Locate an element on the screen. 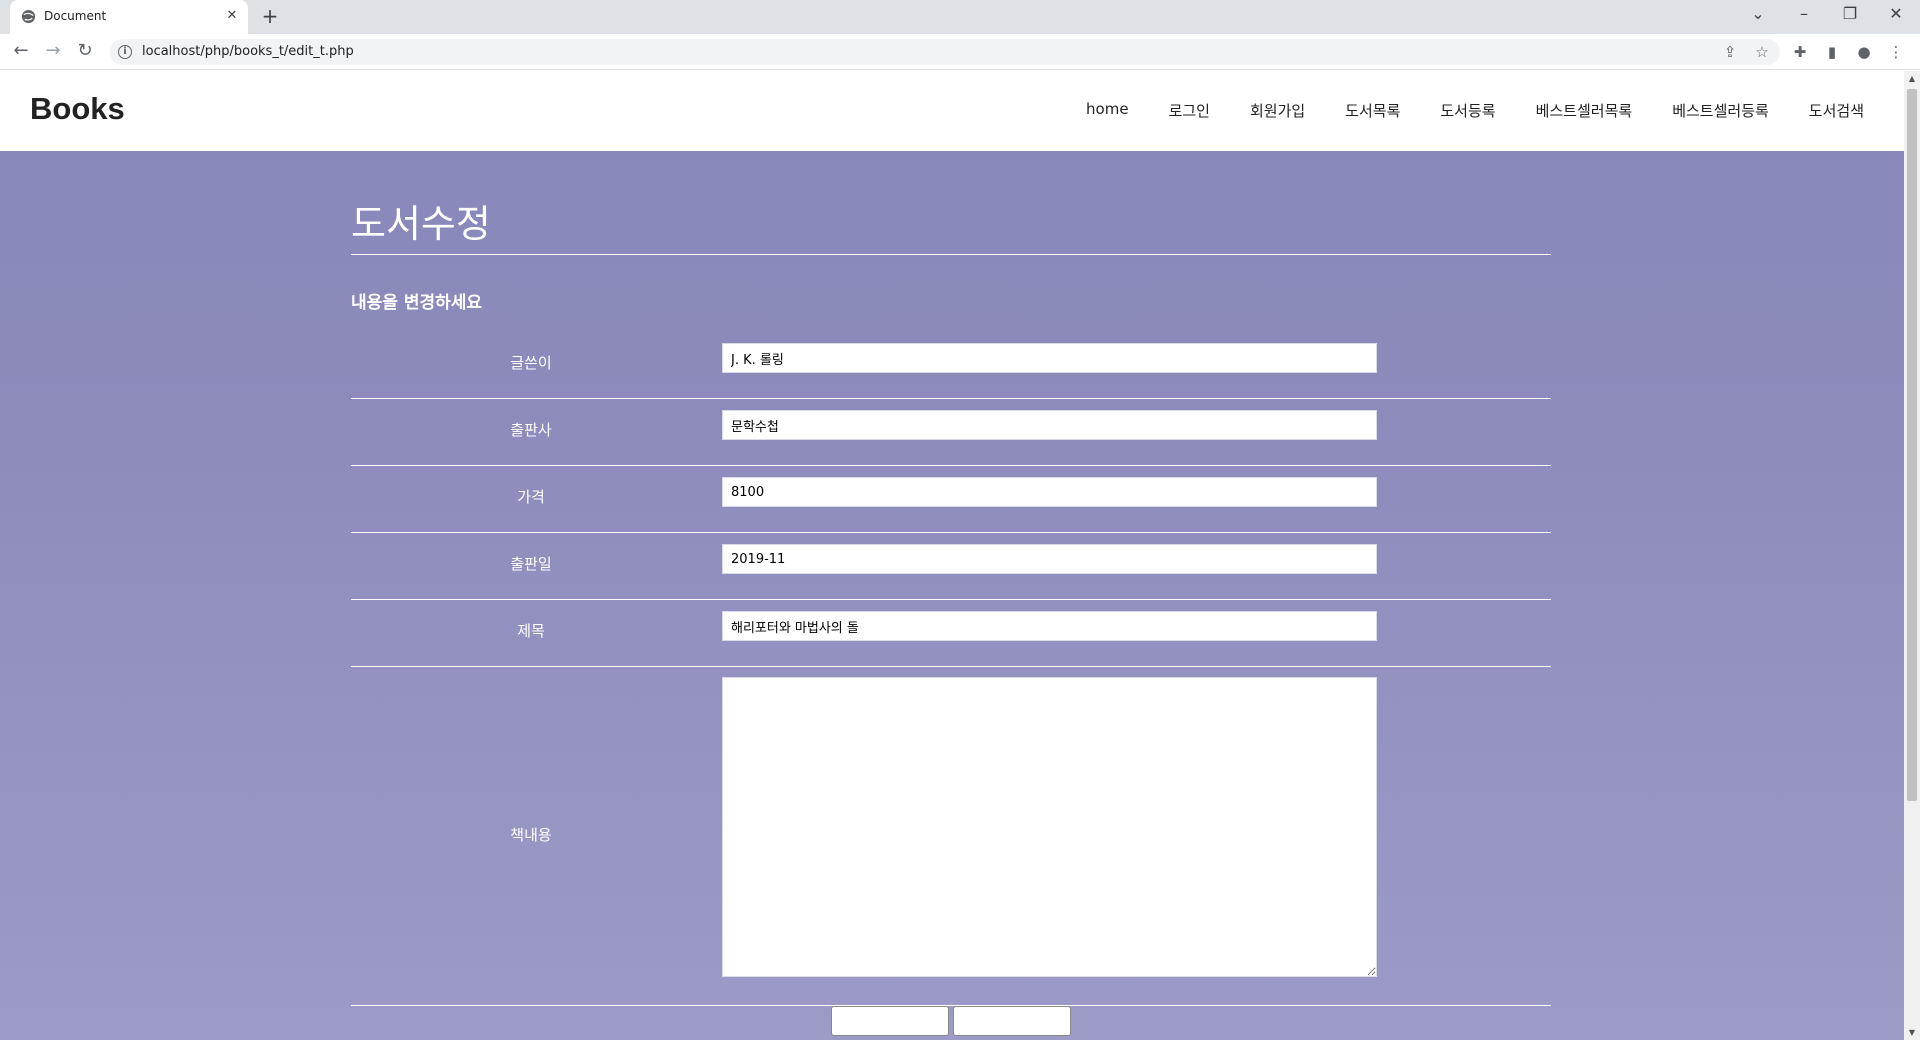 This screenshot has width=1920, height=1040. reload-icon: ↻ is located at coordinates (85, 51).